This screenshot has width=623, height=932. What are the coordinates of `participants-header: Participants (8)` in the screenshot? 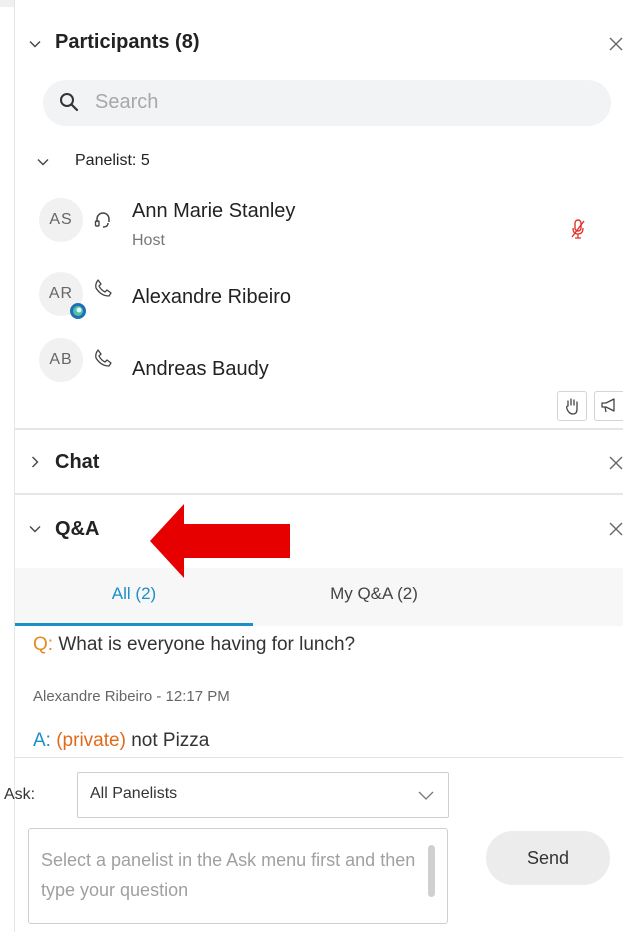 It's located at (319, 44).